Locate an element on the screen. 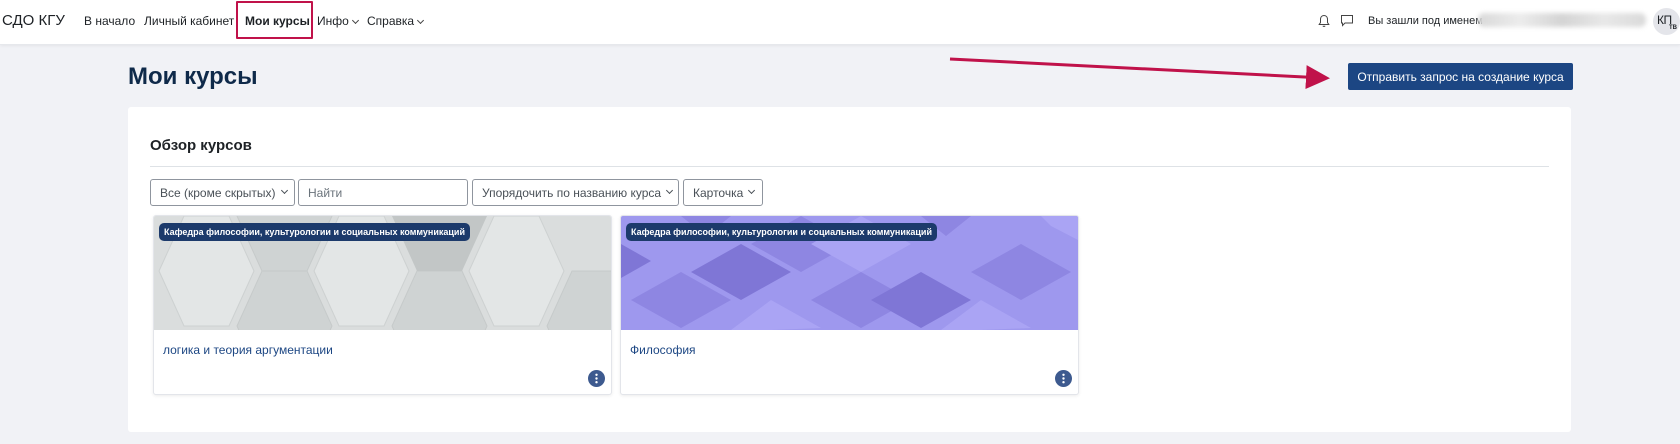 The image size is (1680, 444). nav-item-dashboard: Личный кабинет is located at coordinates (189, 21).